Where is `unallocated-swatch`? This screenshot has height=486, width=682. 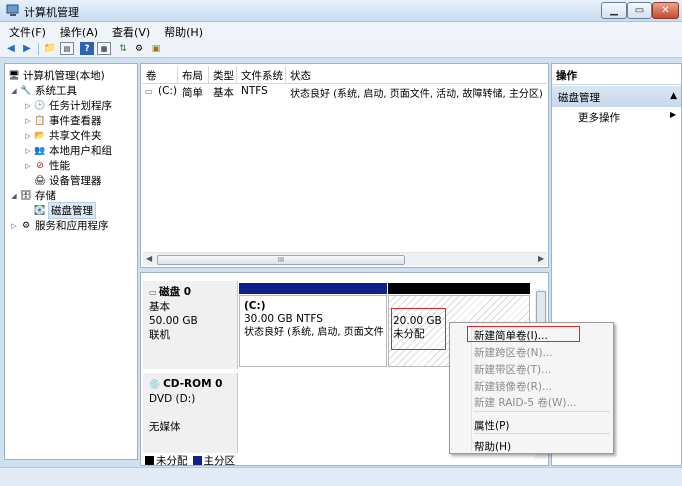 unallocated-swatch is located at coordinates (149, 460).